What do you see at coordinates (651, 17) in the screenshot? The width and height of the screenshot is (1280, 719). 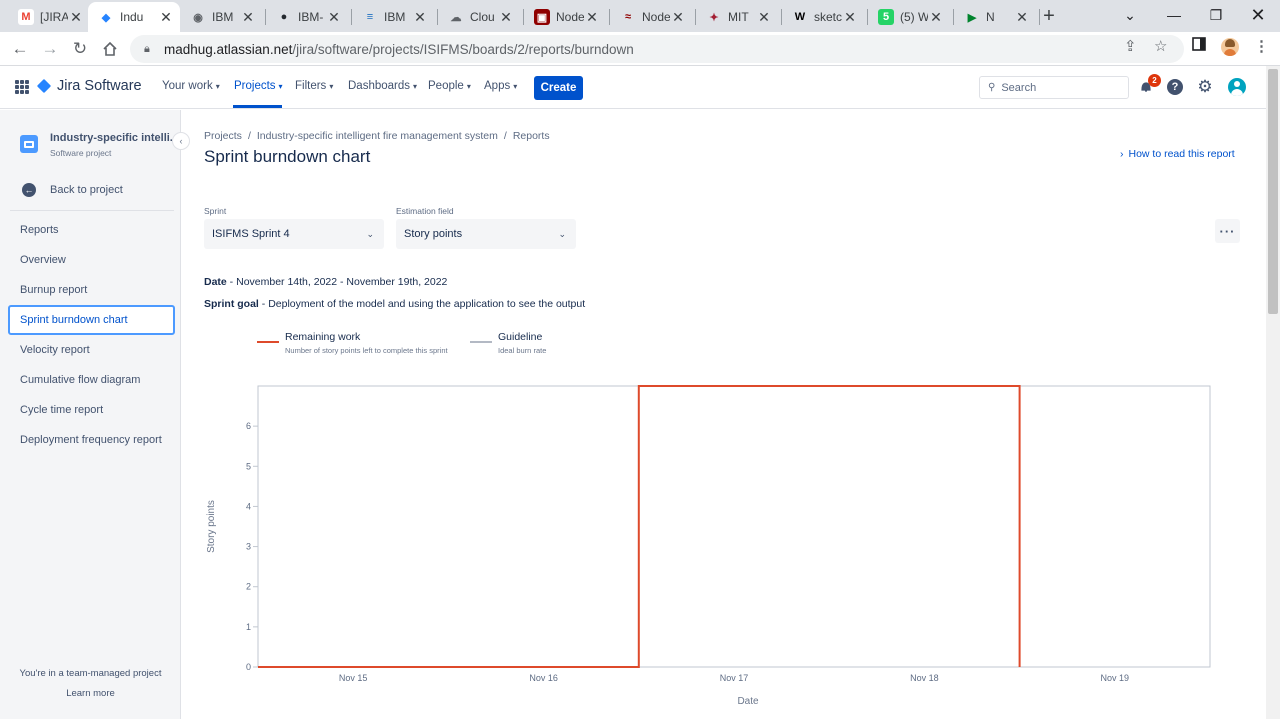 I see `browser-tab: ≈ Node ✕` at bounding box center [651, 17].